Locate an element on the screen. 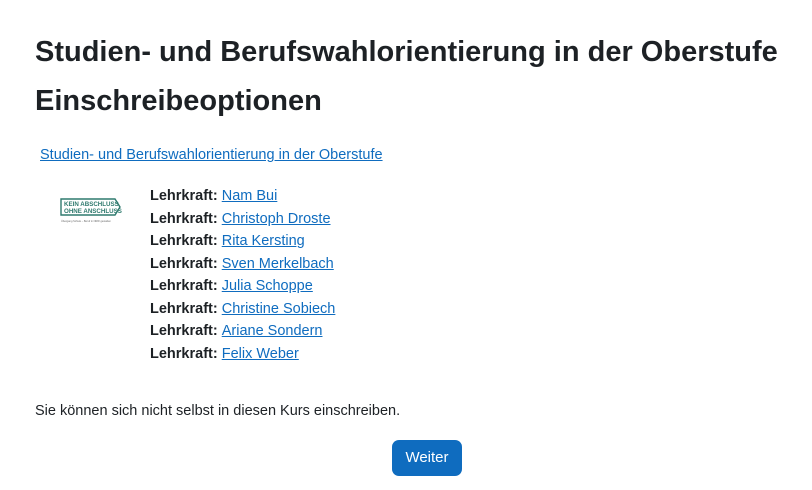 The height and width of the screenshot is (490, 812). teacher-link: Rita Kersting is located at coordinates (263, 241).